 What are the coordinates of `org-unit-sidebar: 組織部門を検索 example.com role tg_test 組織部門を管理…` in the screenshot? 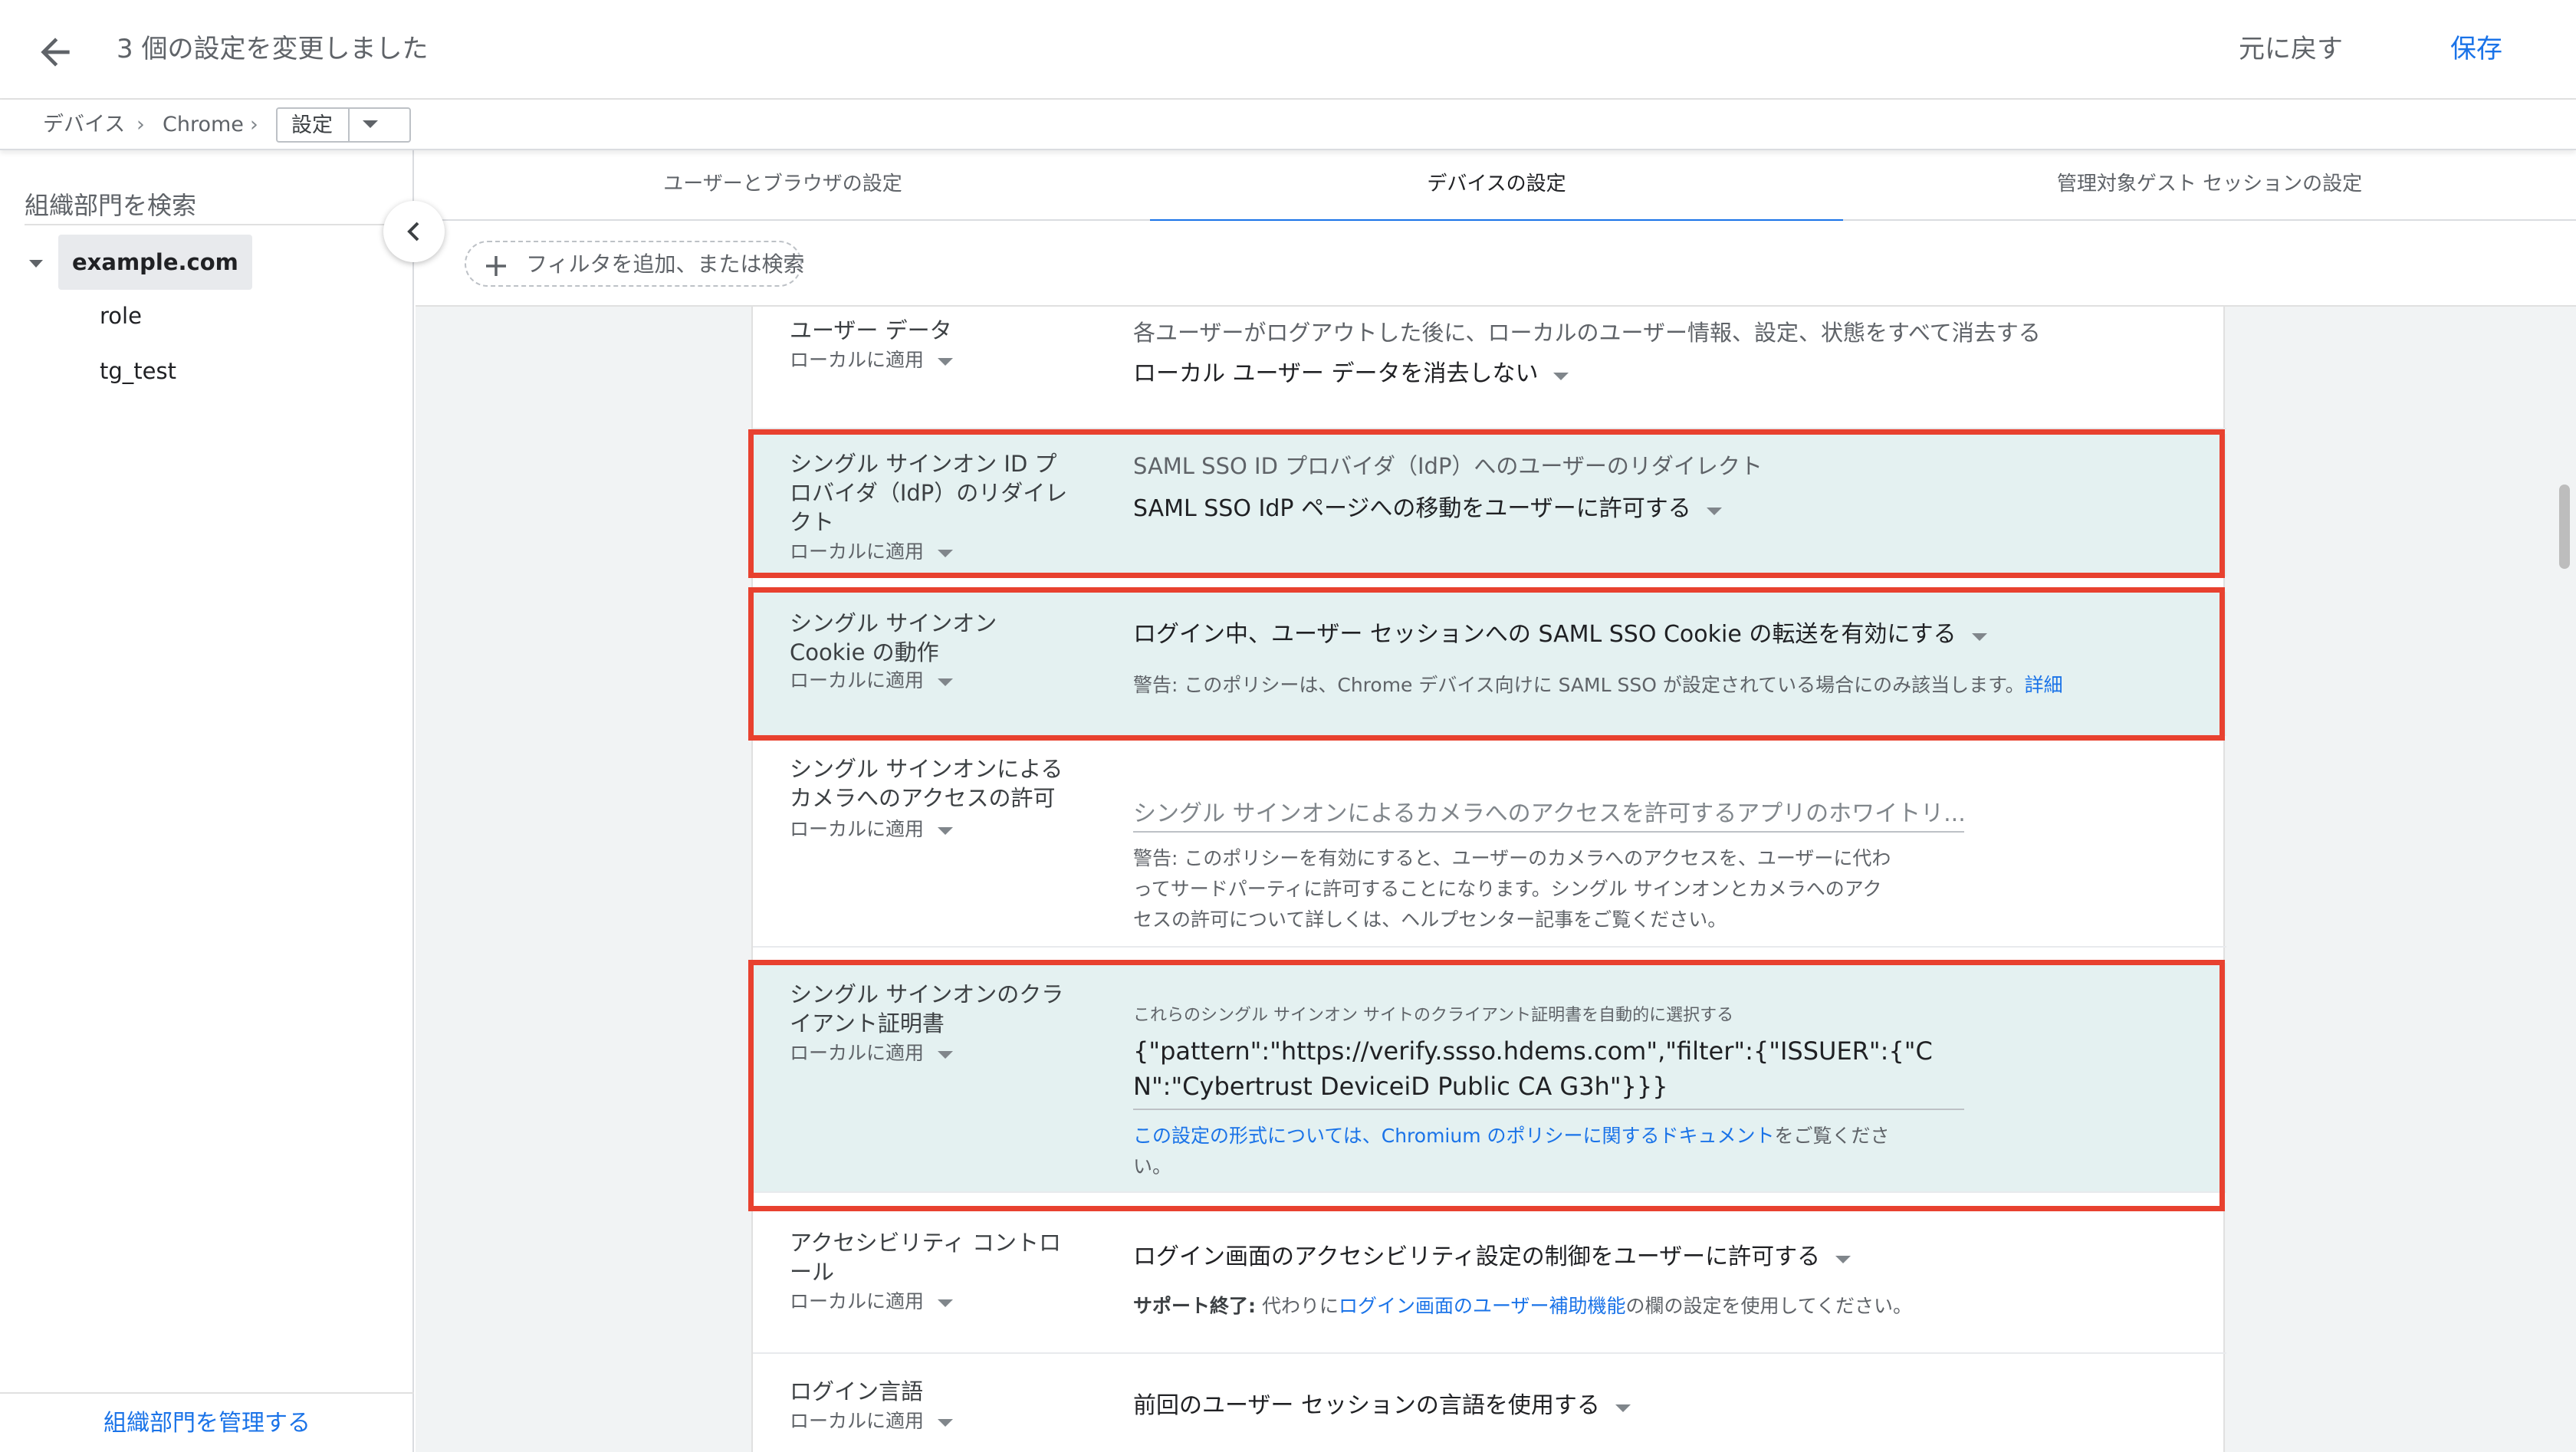 It's located at (207, 801).